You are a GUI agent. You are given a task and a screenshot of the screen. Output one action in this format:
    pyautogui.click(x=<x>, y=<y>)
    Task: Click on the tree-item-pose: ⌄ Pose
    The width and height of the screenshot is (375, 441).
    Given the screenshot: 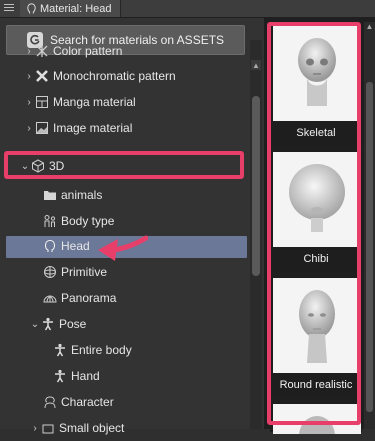 What is the action you would take?
    pyautogui.click(x=124, y=324)
    